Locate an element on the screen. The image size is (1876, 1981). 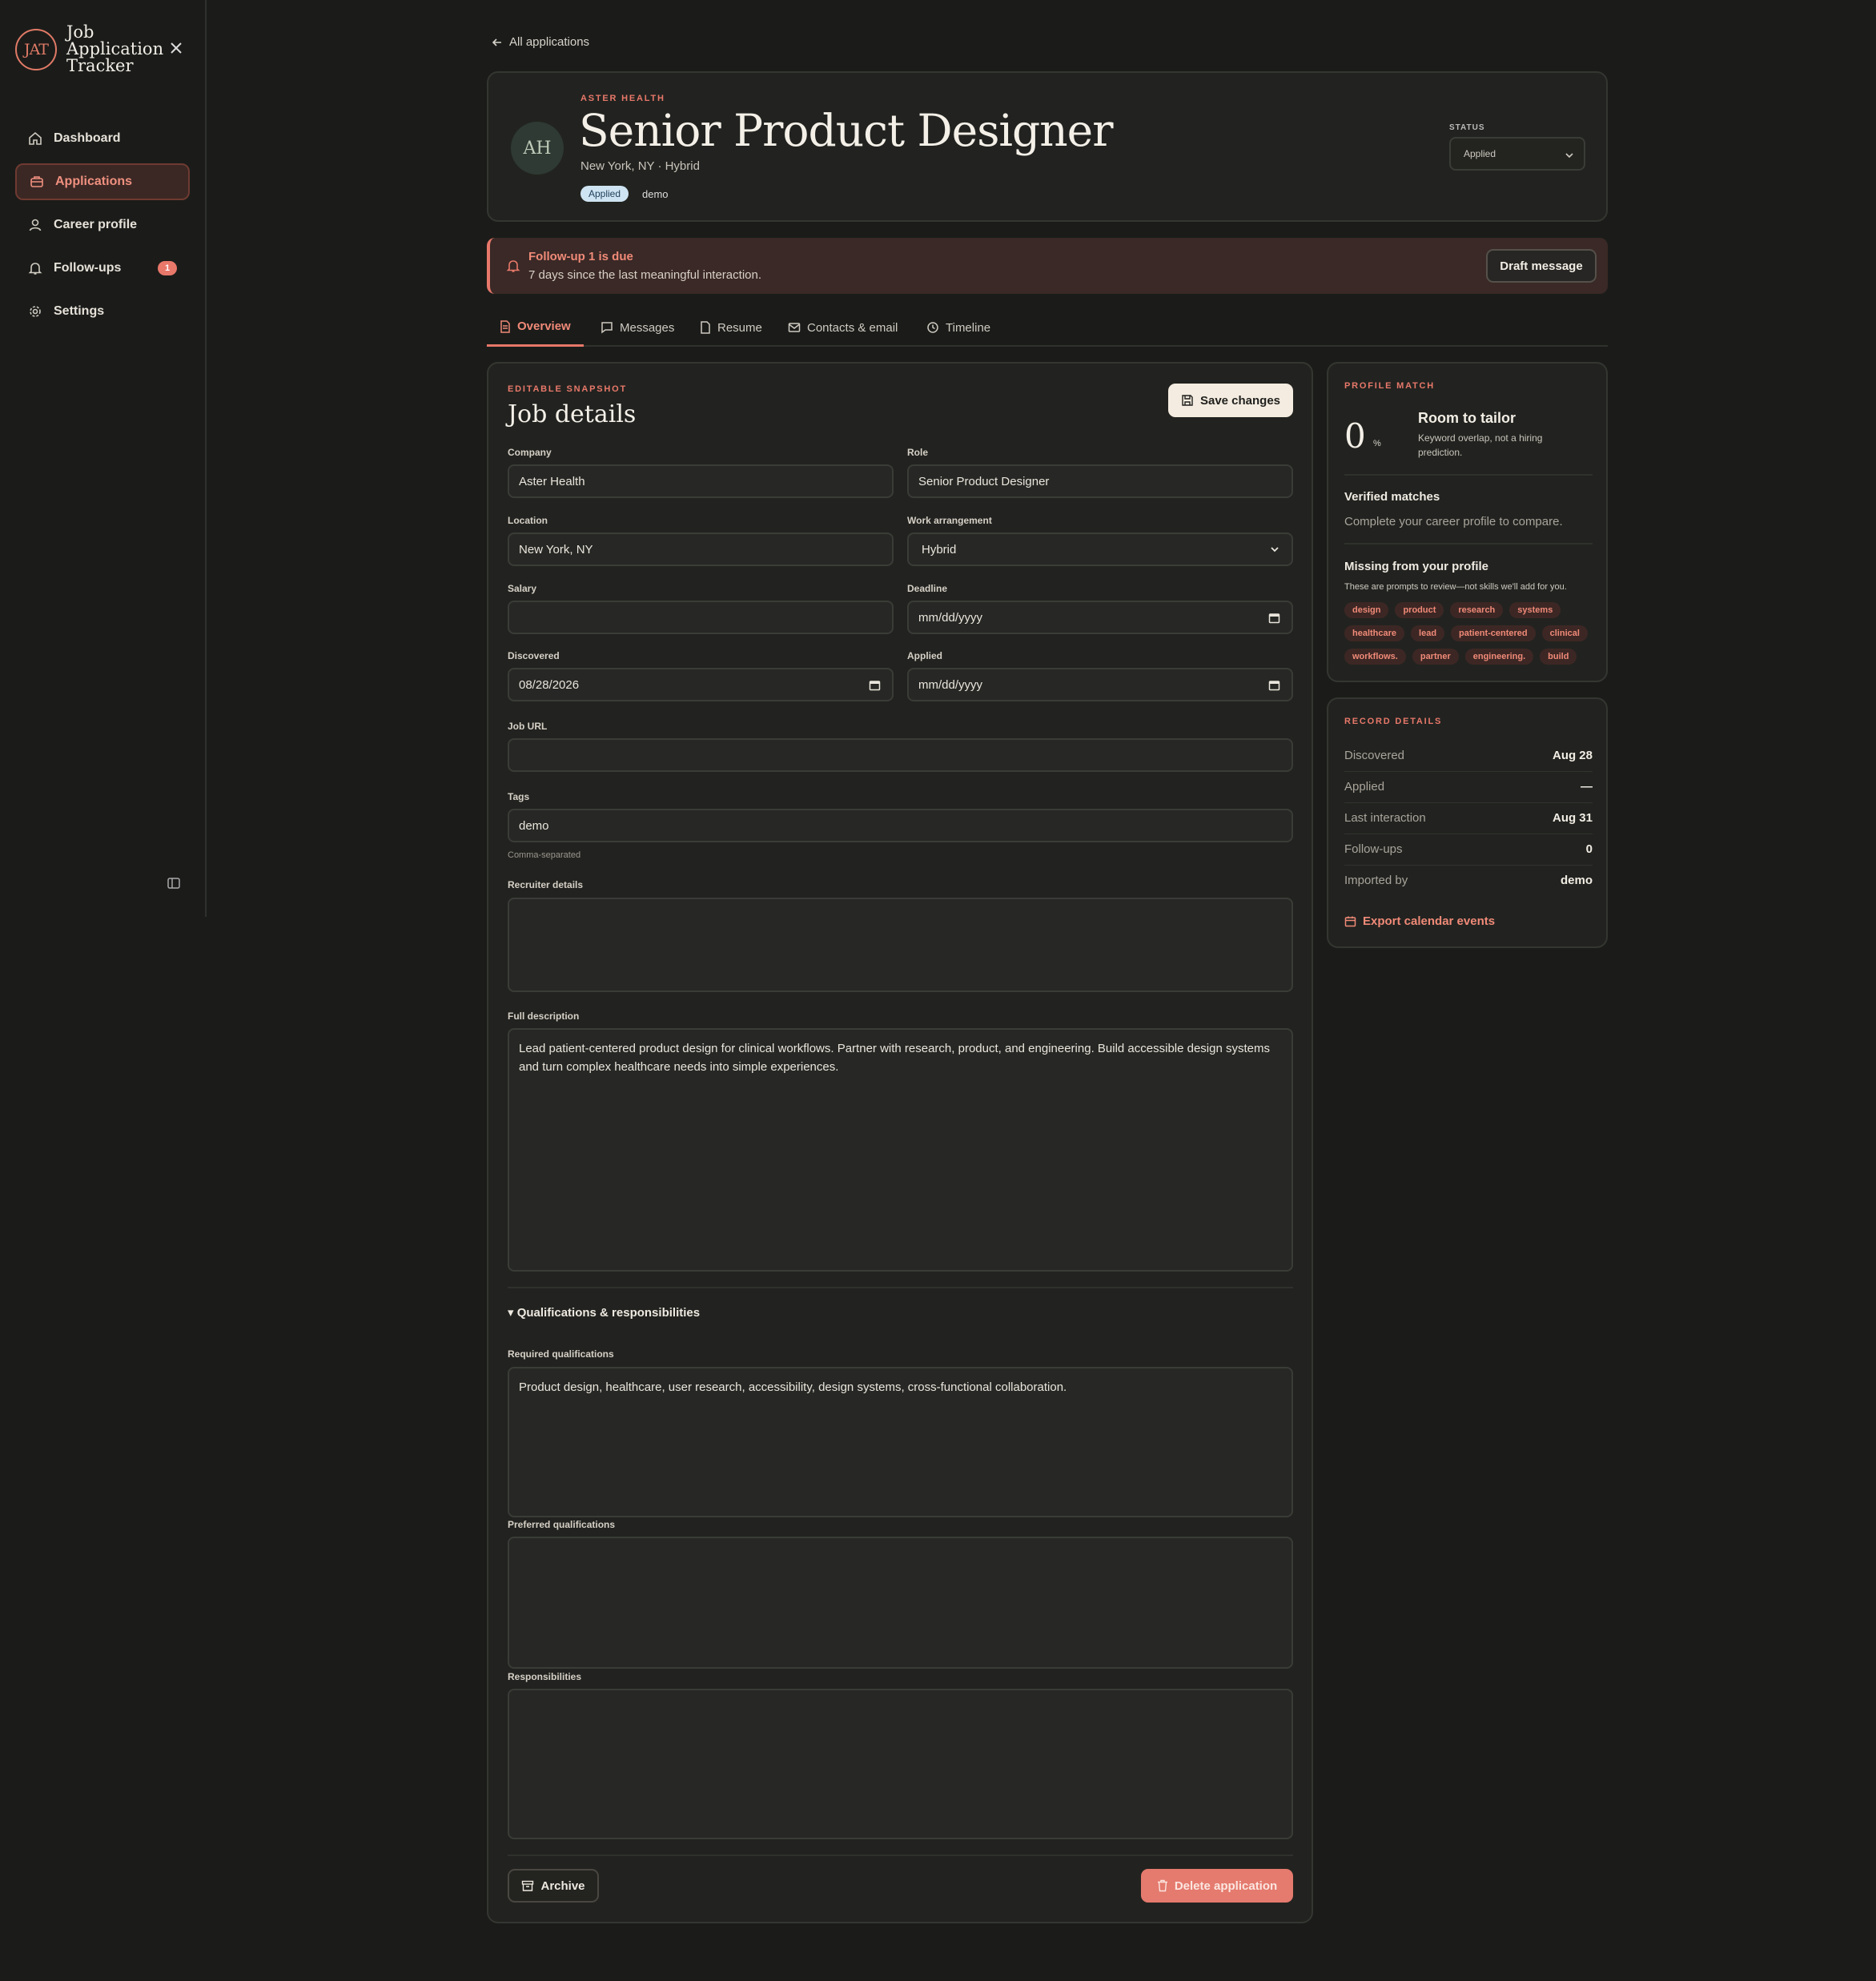
tab-label: Overview is located at coordinates (544, 326).